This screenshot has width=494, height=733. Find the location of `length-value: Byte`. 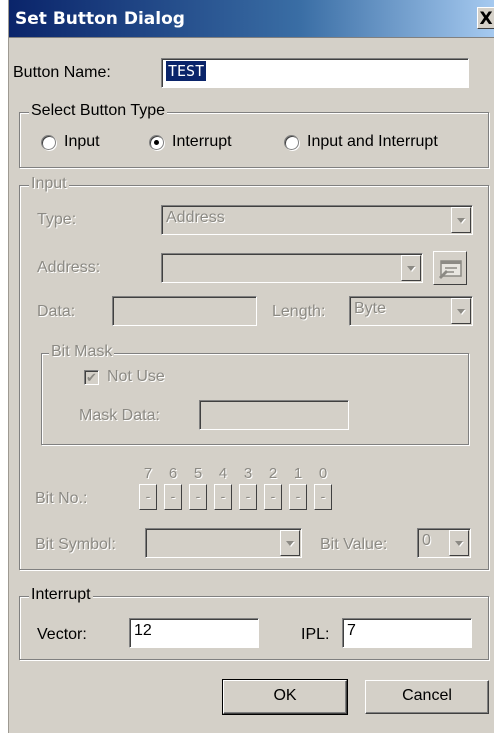

length-value: Byte is located at coordinates (370, 308).